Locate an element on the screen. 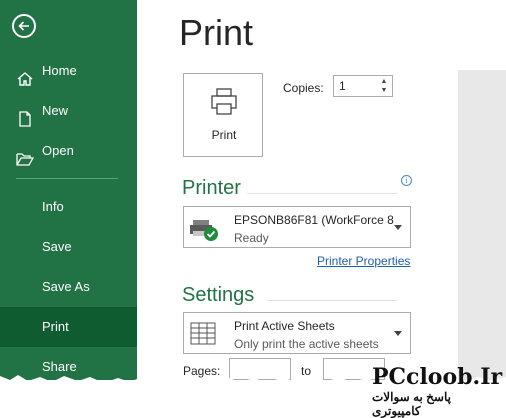  print-button: Print is located at coordinates (223, 115).